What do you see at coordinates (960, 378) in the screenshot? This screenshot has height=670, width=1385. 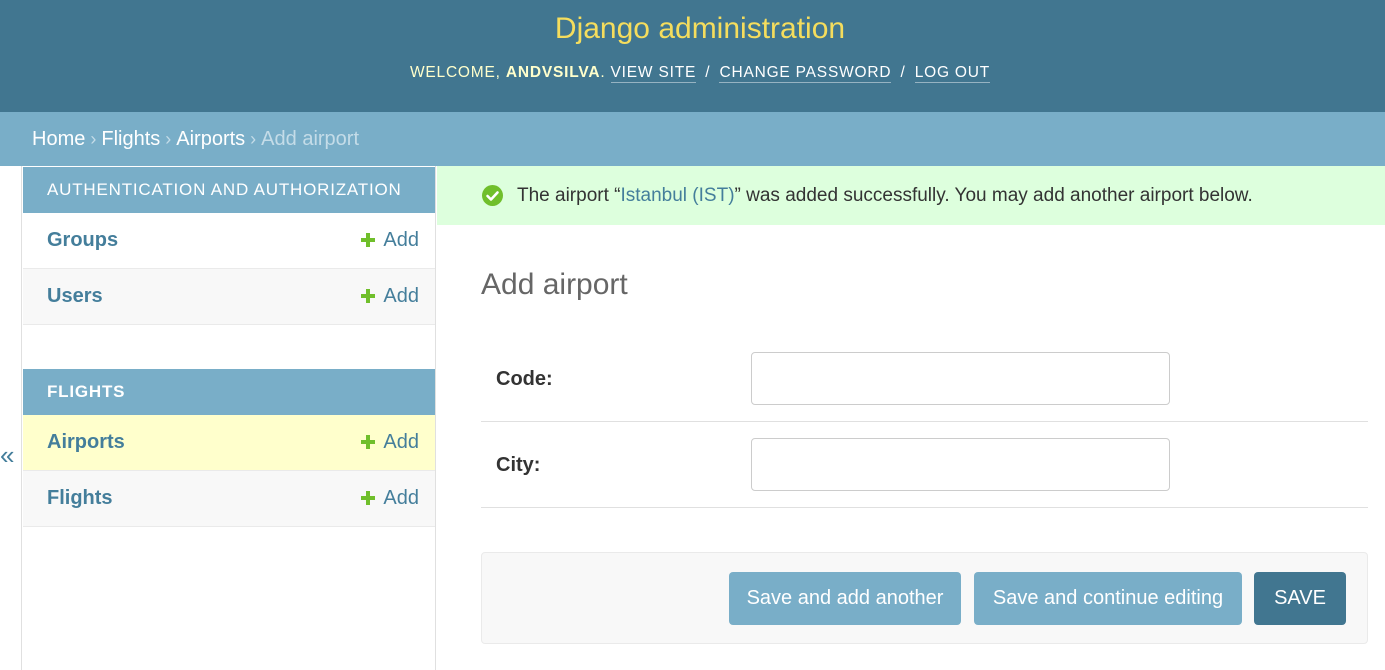 I see `code-field` at bounding box center [960, 378].